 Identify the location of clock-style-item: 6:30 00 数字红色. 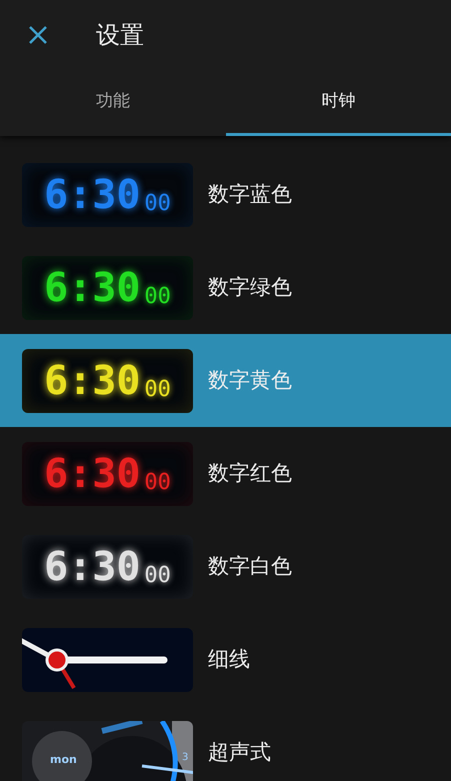
(225, 473).